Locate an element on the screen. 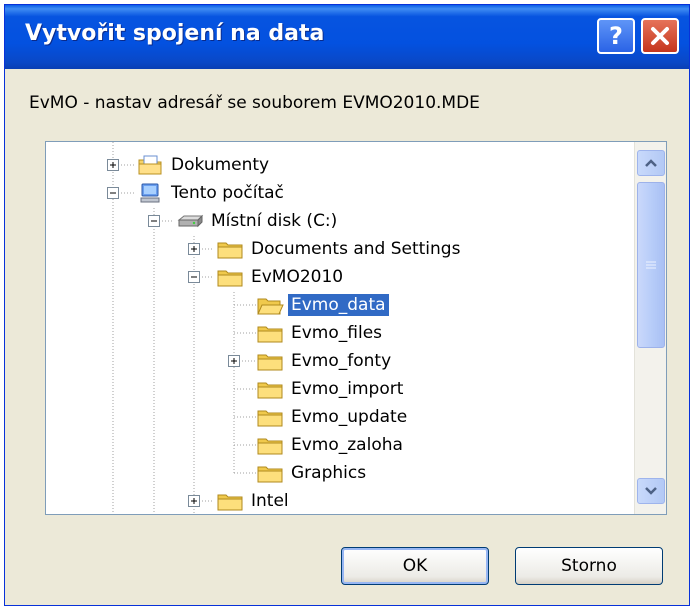 Image resolution: width=690 pixels, height=606 pixels. arrow-up-icon is located at coordinates (651, 163).